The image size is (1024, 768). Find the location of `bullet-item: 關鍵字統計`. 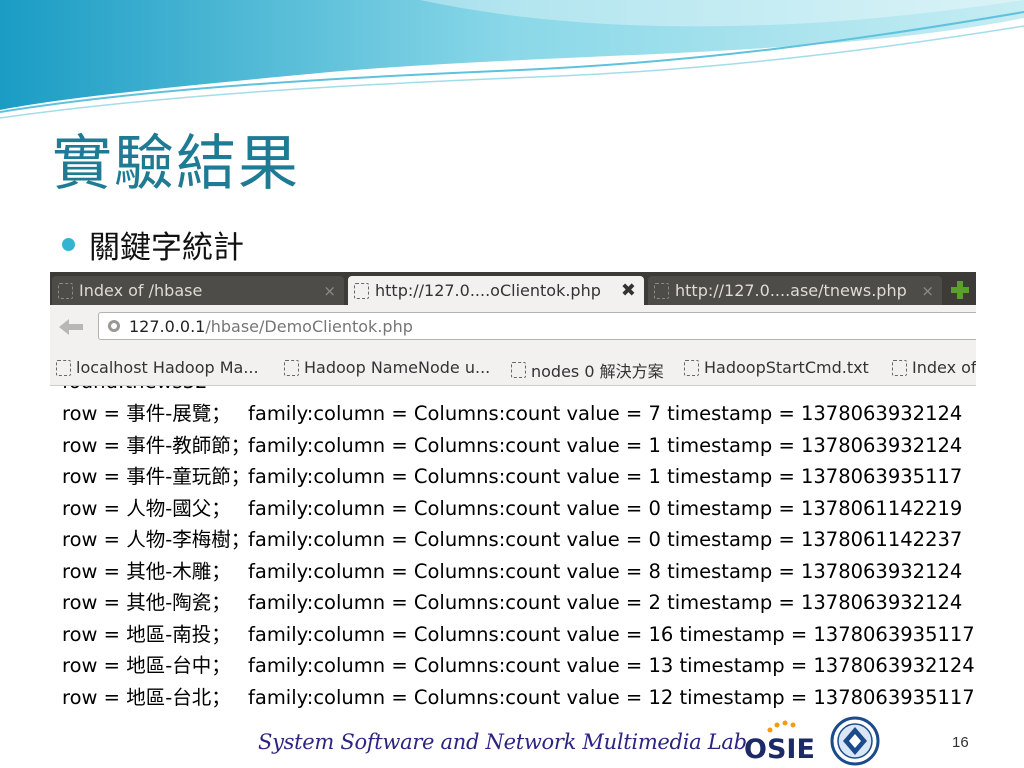

bullet-item: 關鍵字統計 is located at coordinates (153, 245).